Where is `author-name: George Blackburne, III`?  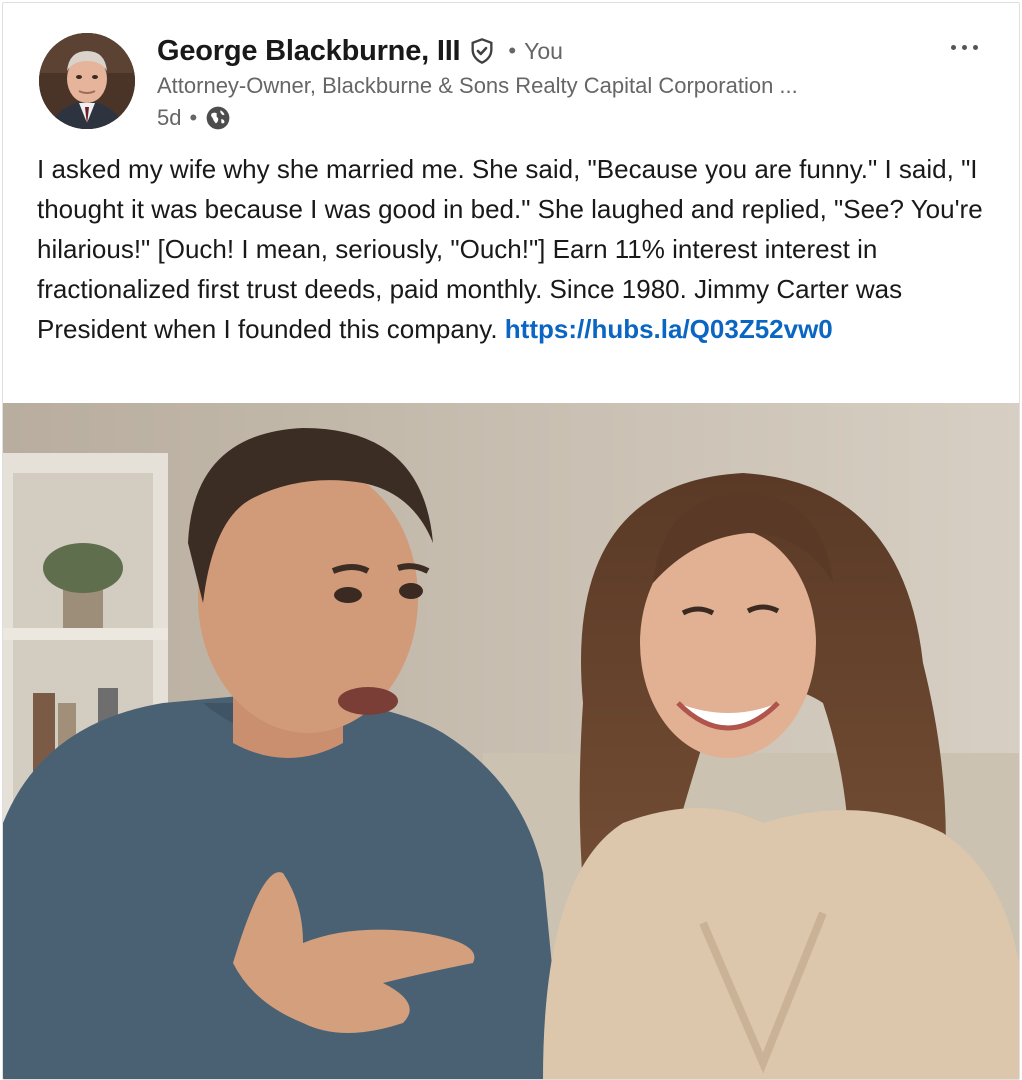
author-name: George Blackburne, III is located at coordinates (309, 51).